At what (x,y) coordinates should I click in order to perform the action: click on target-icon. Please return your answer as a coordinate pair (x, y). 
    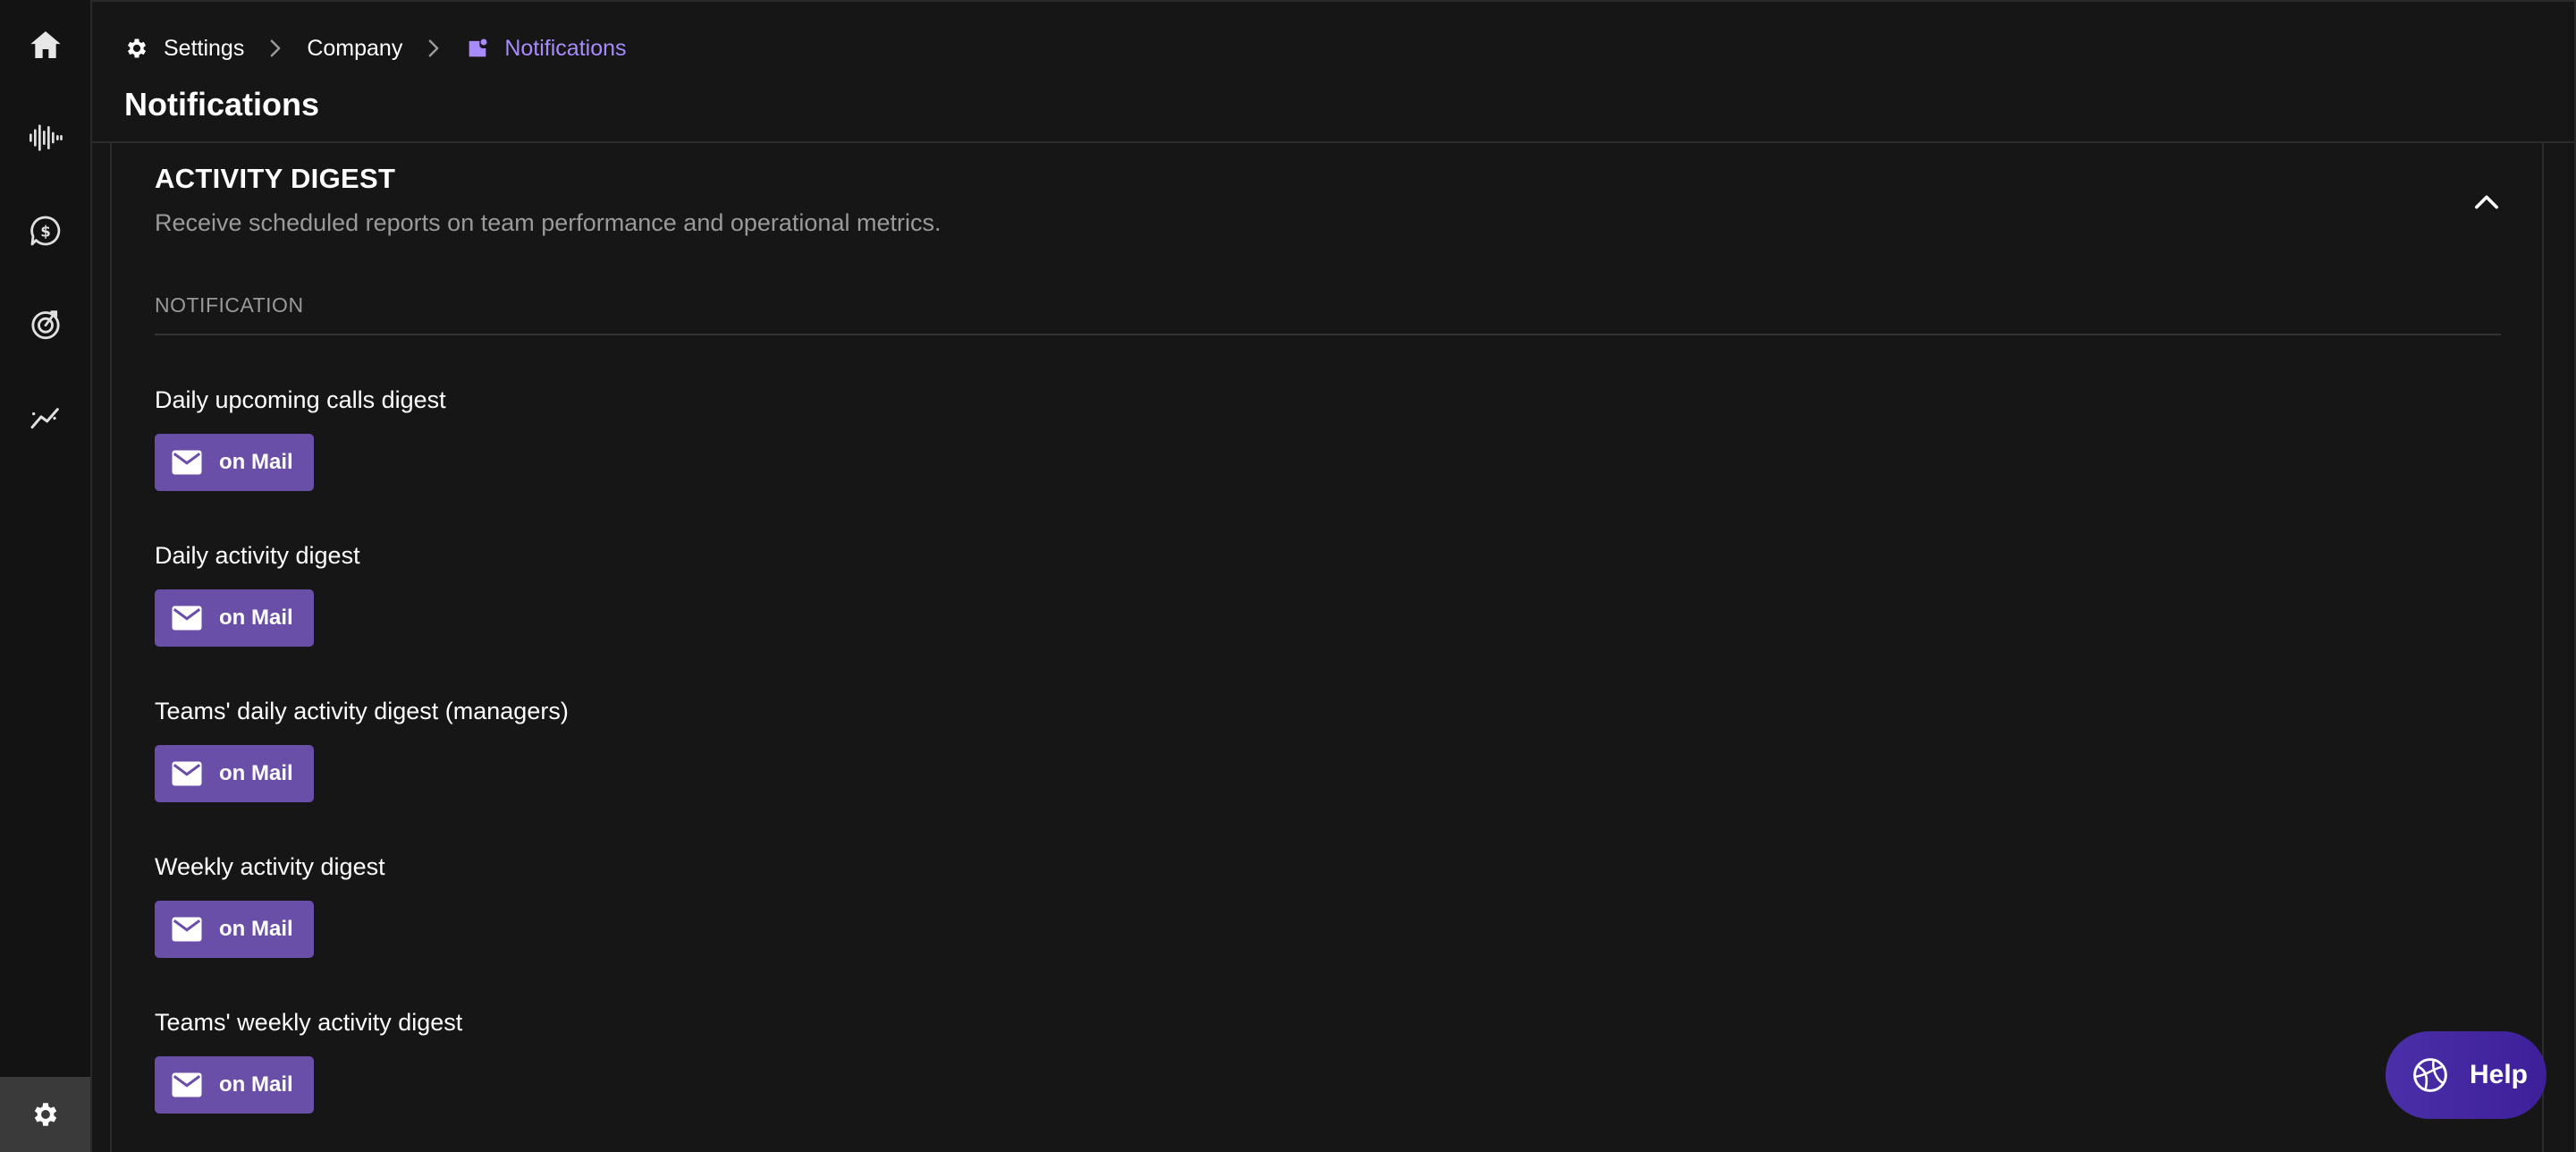
    Looking at the image, I should click on (45, 325).